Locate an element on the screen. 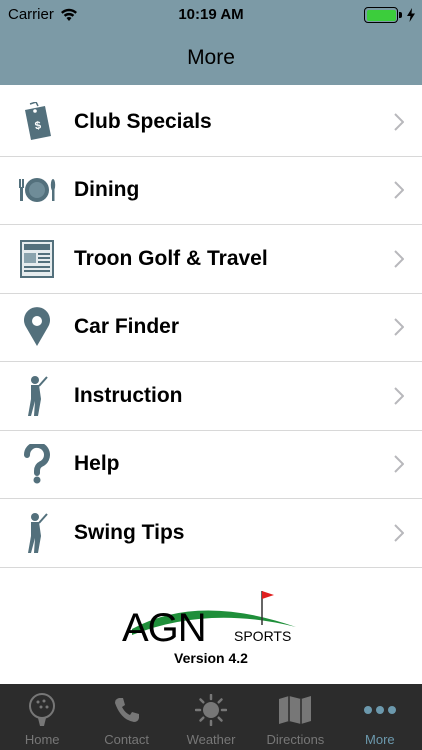 The width and height of the screenshot is (422, 750). tab-directions: Directions is located at coordinates (295, 717).